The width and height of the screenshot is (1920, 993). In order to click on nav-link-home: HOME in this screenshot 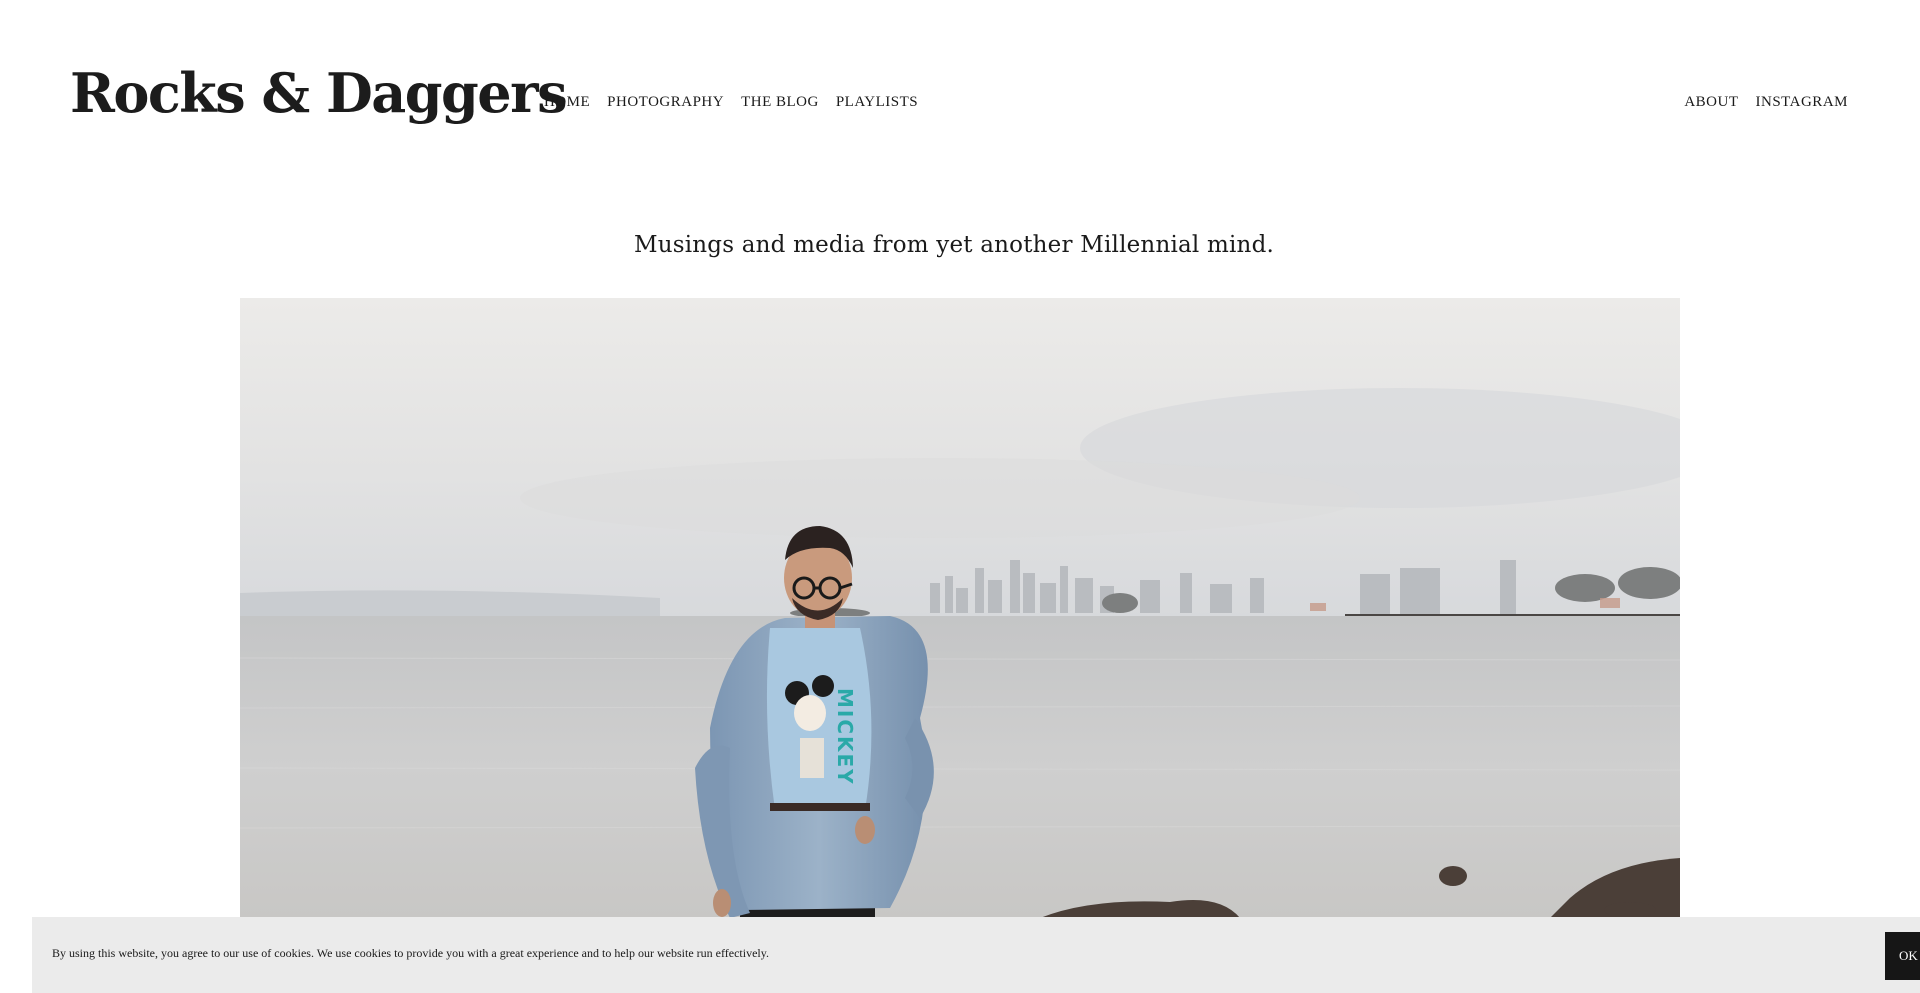, I will do `click(567, 102)`.